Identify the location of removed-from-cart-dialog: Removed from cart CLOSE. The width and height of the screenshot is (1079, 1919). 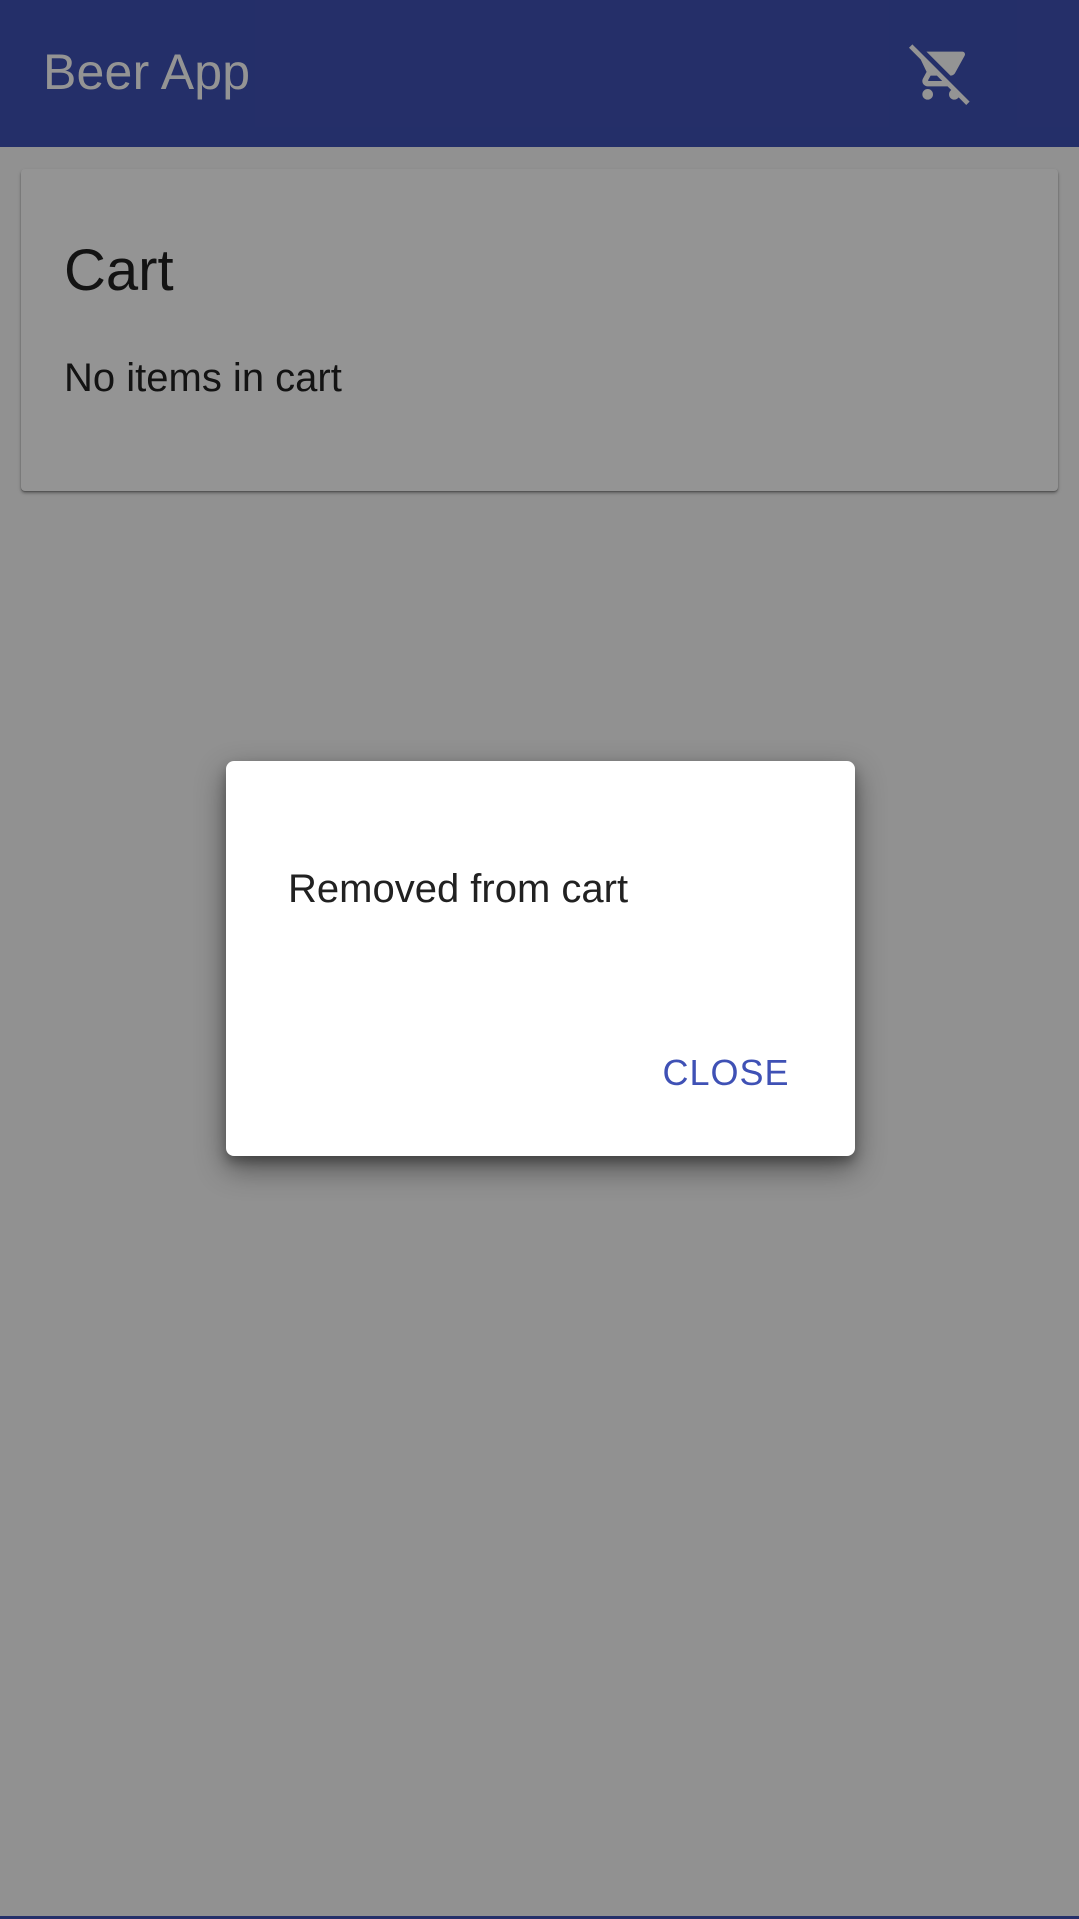
(540, 958).